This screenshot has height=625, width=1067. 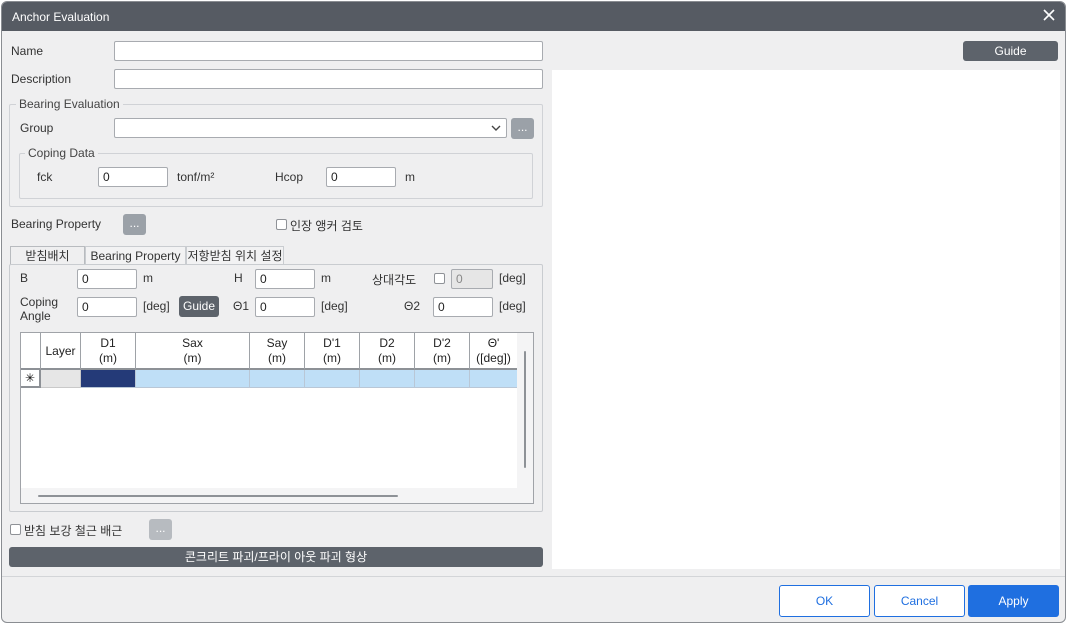 What do you see at coordinates (824, 601) in the screenshot?
I see `ok-button: OK` at bounding box center [824, 601].